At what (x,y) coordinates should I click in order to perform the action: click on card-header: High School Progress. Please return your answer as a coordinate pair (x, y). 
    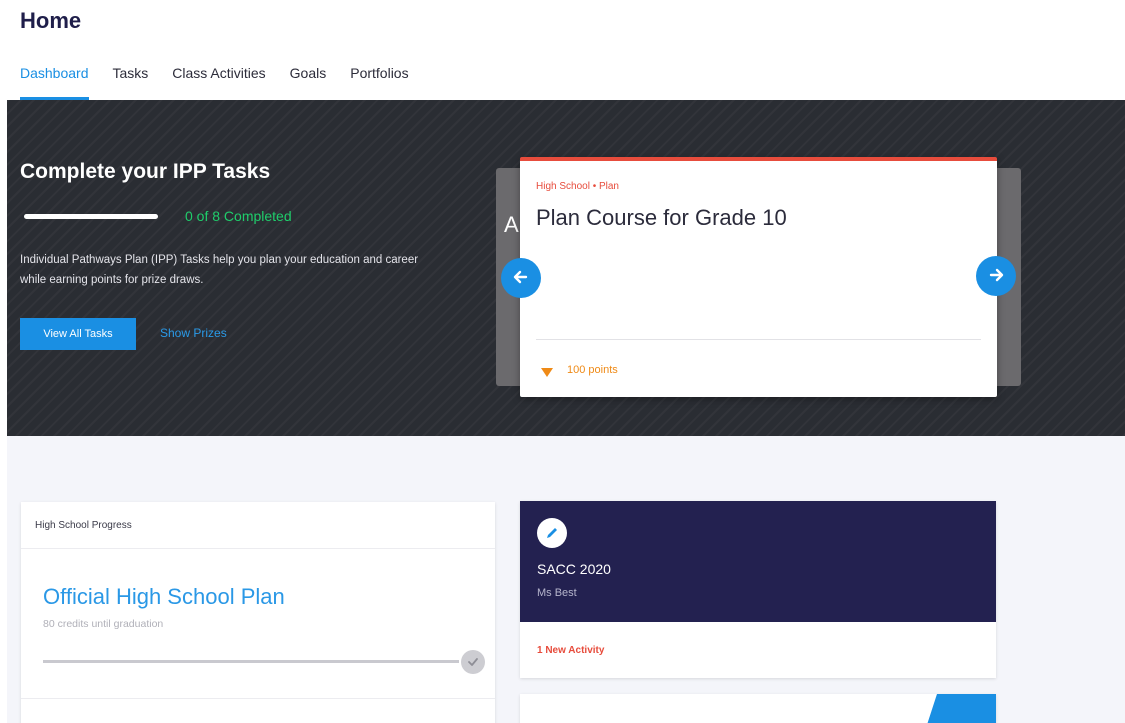
    Looking at the image, I should click on (258, 525).